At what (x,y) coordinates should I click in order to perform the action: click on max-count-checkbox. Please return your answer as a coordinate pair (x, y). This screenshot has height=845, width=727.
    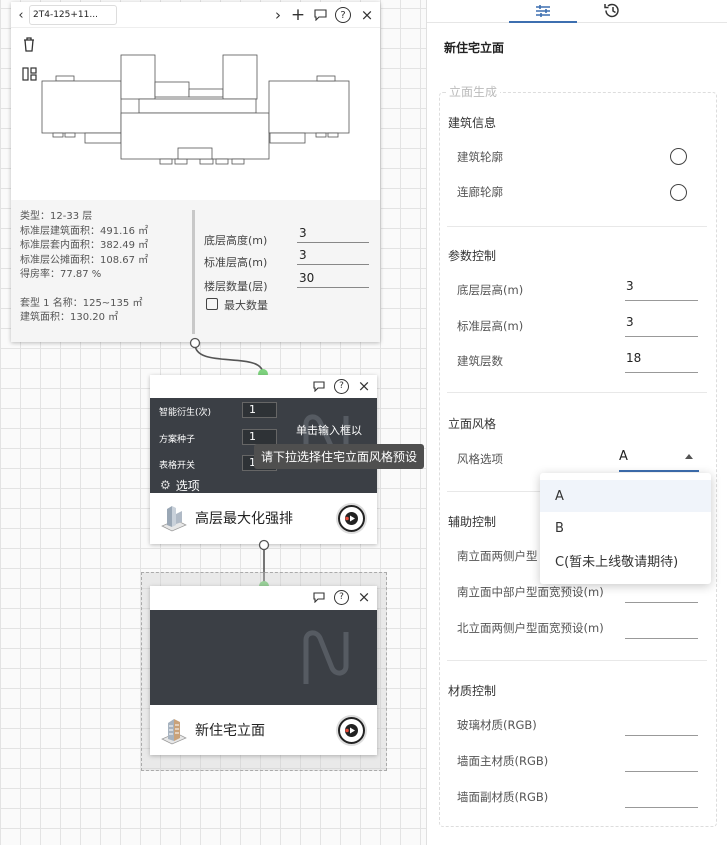
    Looking at the image, I should click on (212, 304).